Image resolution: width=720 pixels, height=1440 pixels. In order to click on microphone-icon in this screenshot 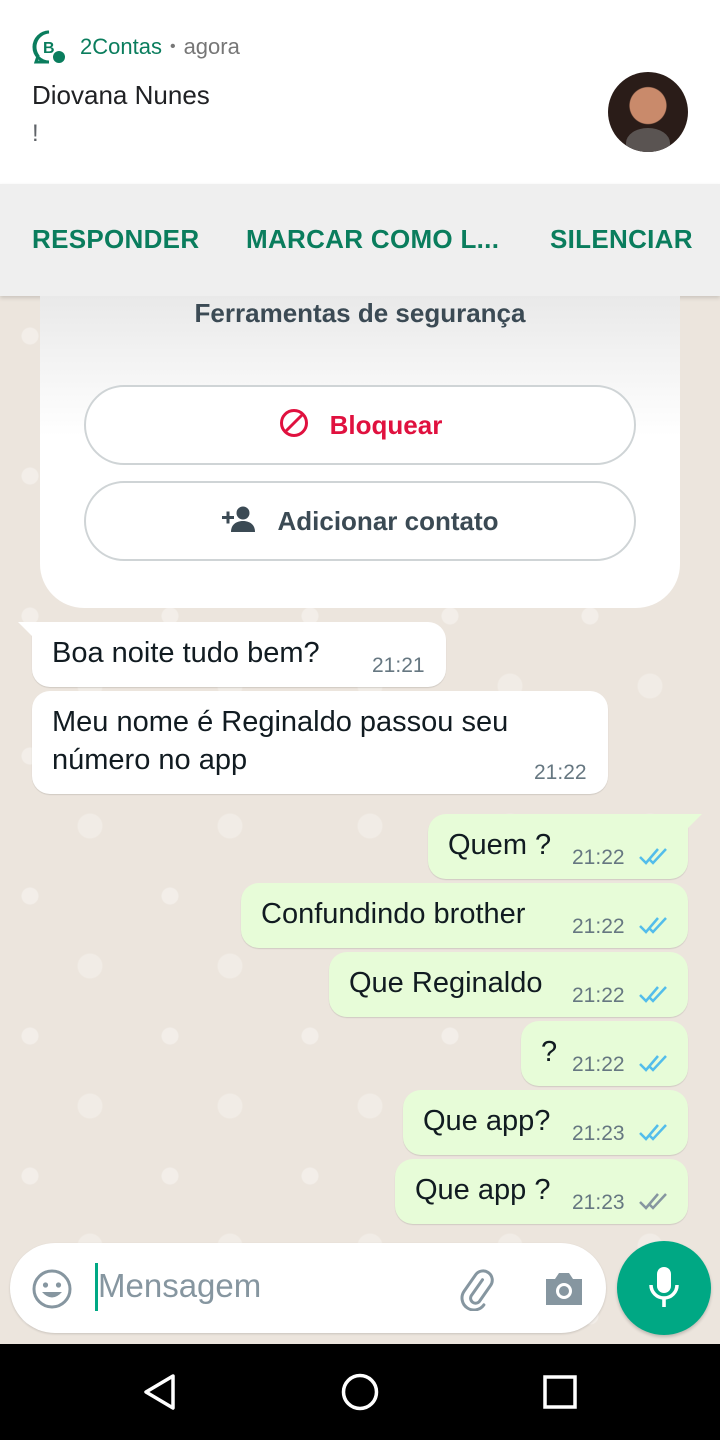, I will do `click(664, 1287)`.